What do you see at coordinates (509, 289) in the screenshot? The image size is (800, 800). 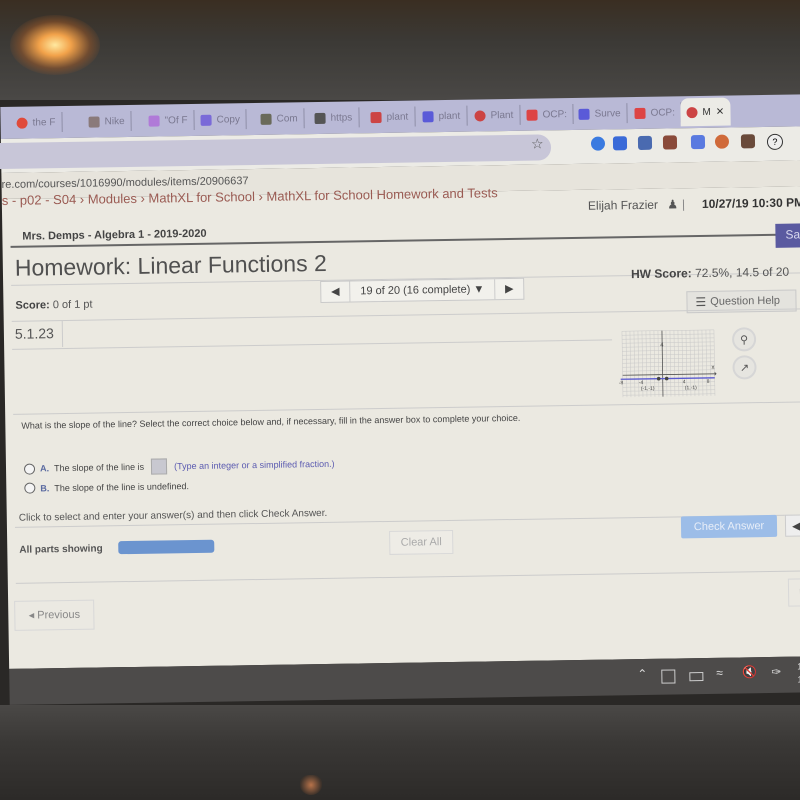 I see `next-question-button: ▶` at bounding box center [509, 289].